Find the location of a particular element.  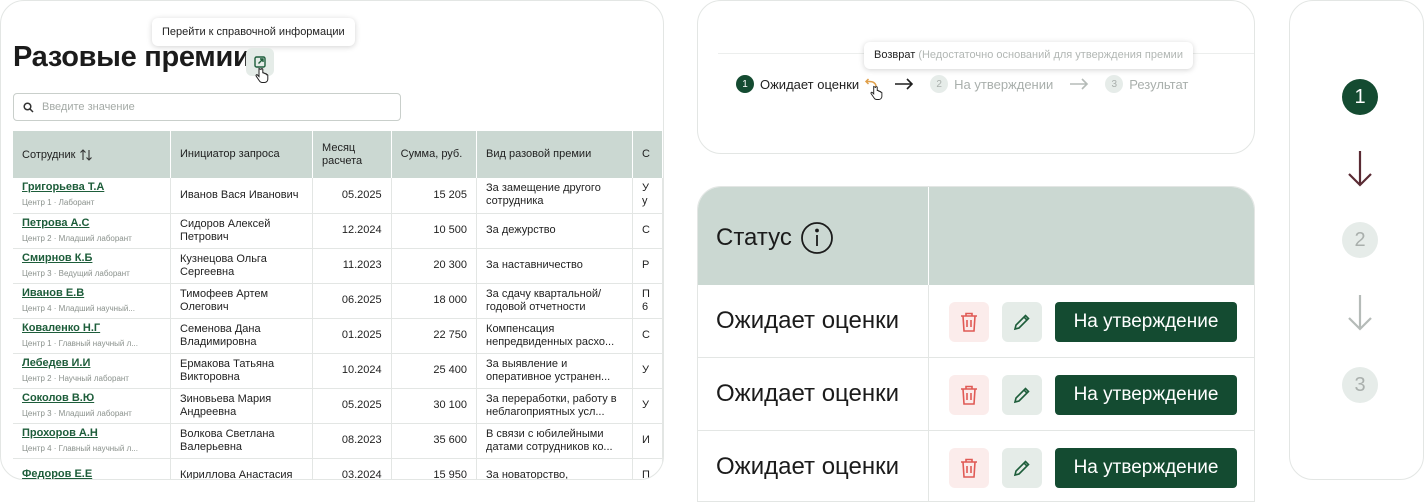

employee-link: Петрова А.С is located at coordinates (91, 223).